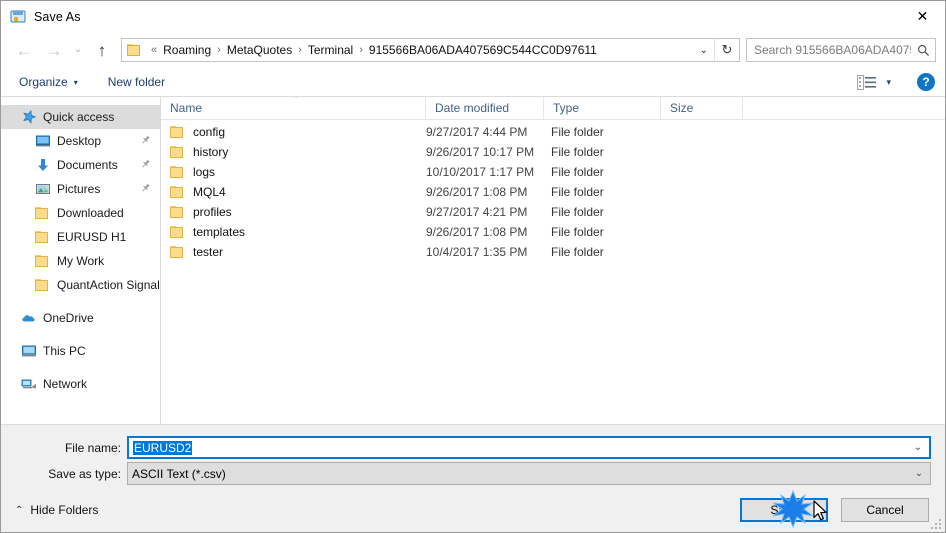 The image size is (946, 533). What do you see at coordinates (56, 510) in the screenshot?
I see `hide-folders-button: ⌃ Hide Folders` at bounding box center [56, 510].